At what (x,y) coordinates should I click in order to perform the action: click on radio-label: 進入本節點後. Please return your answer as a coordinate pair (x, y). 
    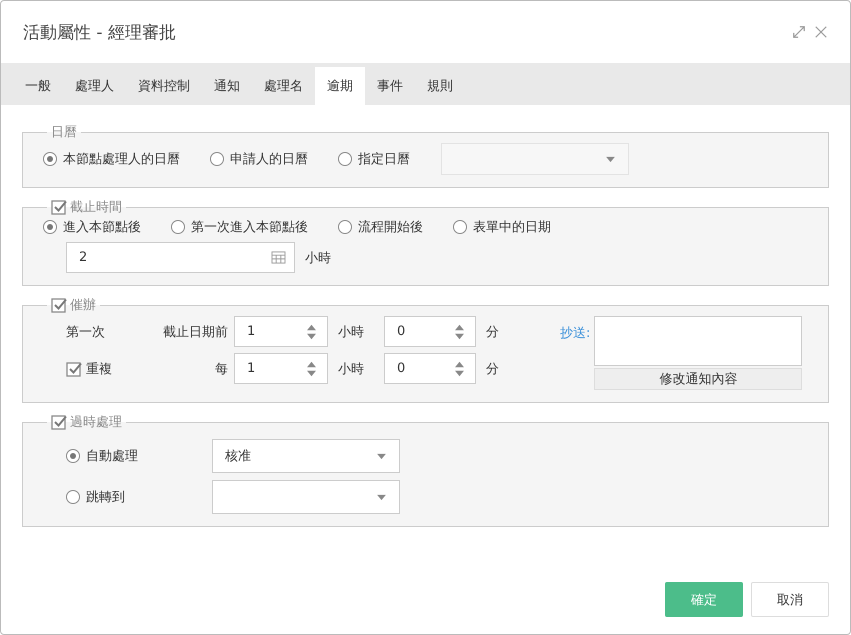
    Looking at the image, I should click on (102, 227).